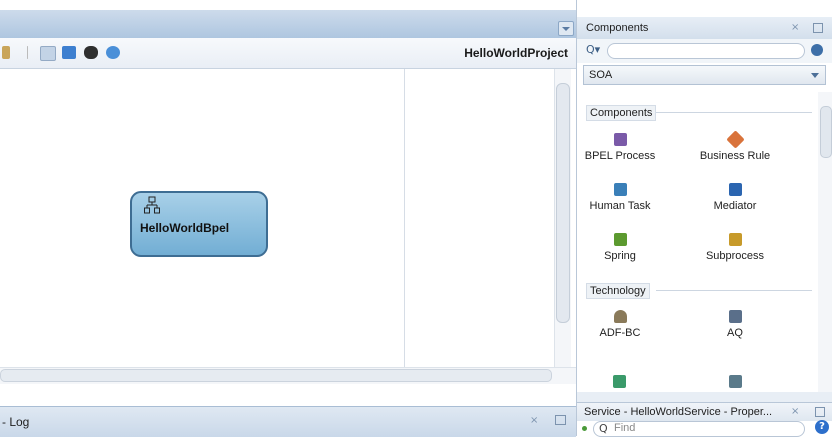  Describe the element at coordinates (735, 197) in the screenshot. I see `palette-item-mediator: Mediator` at that location.